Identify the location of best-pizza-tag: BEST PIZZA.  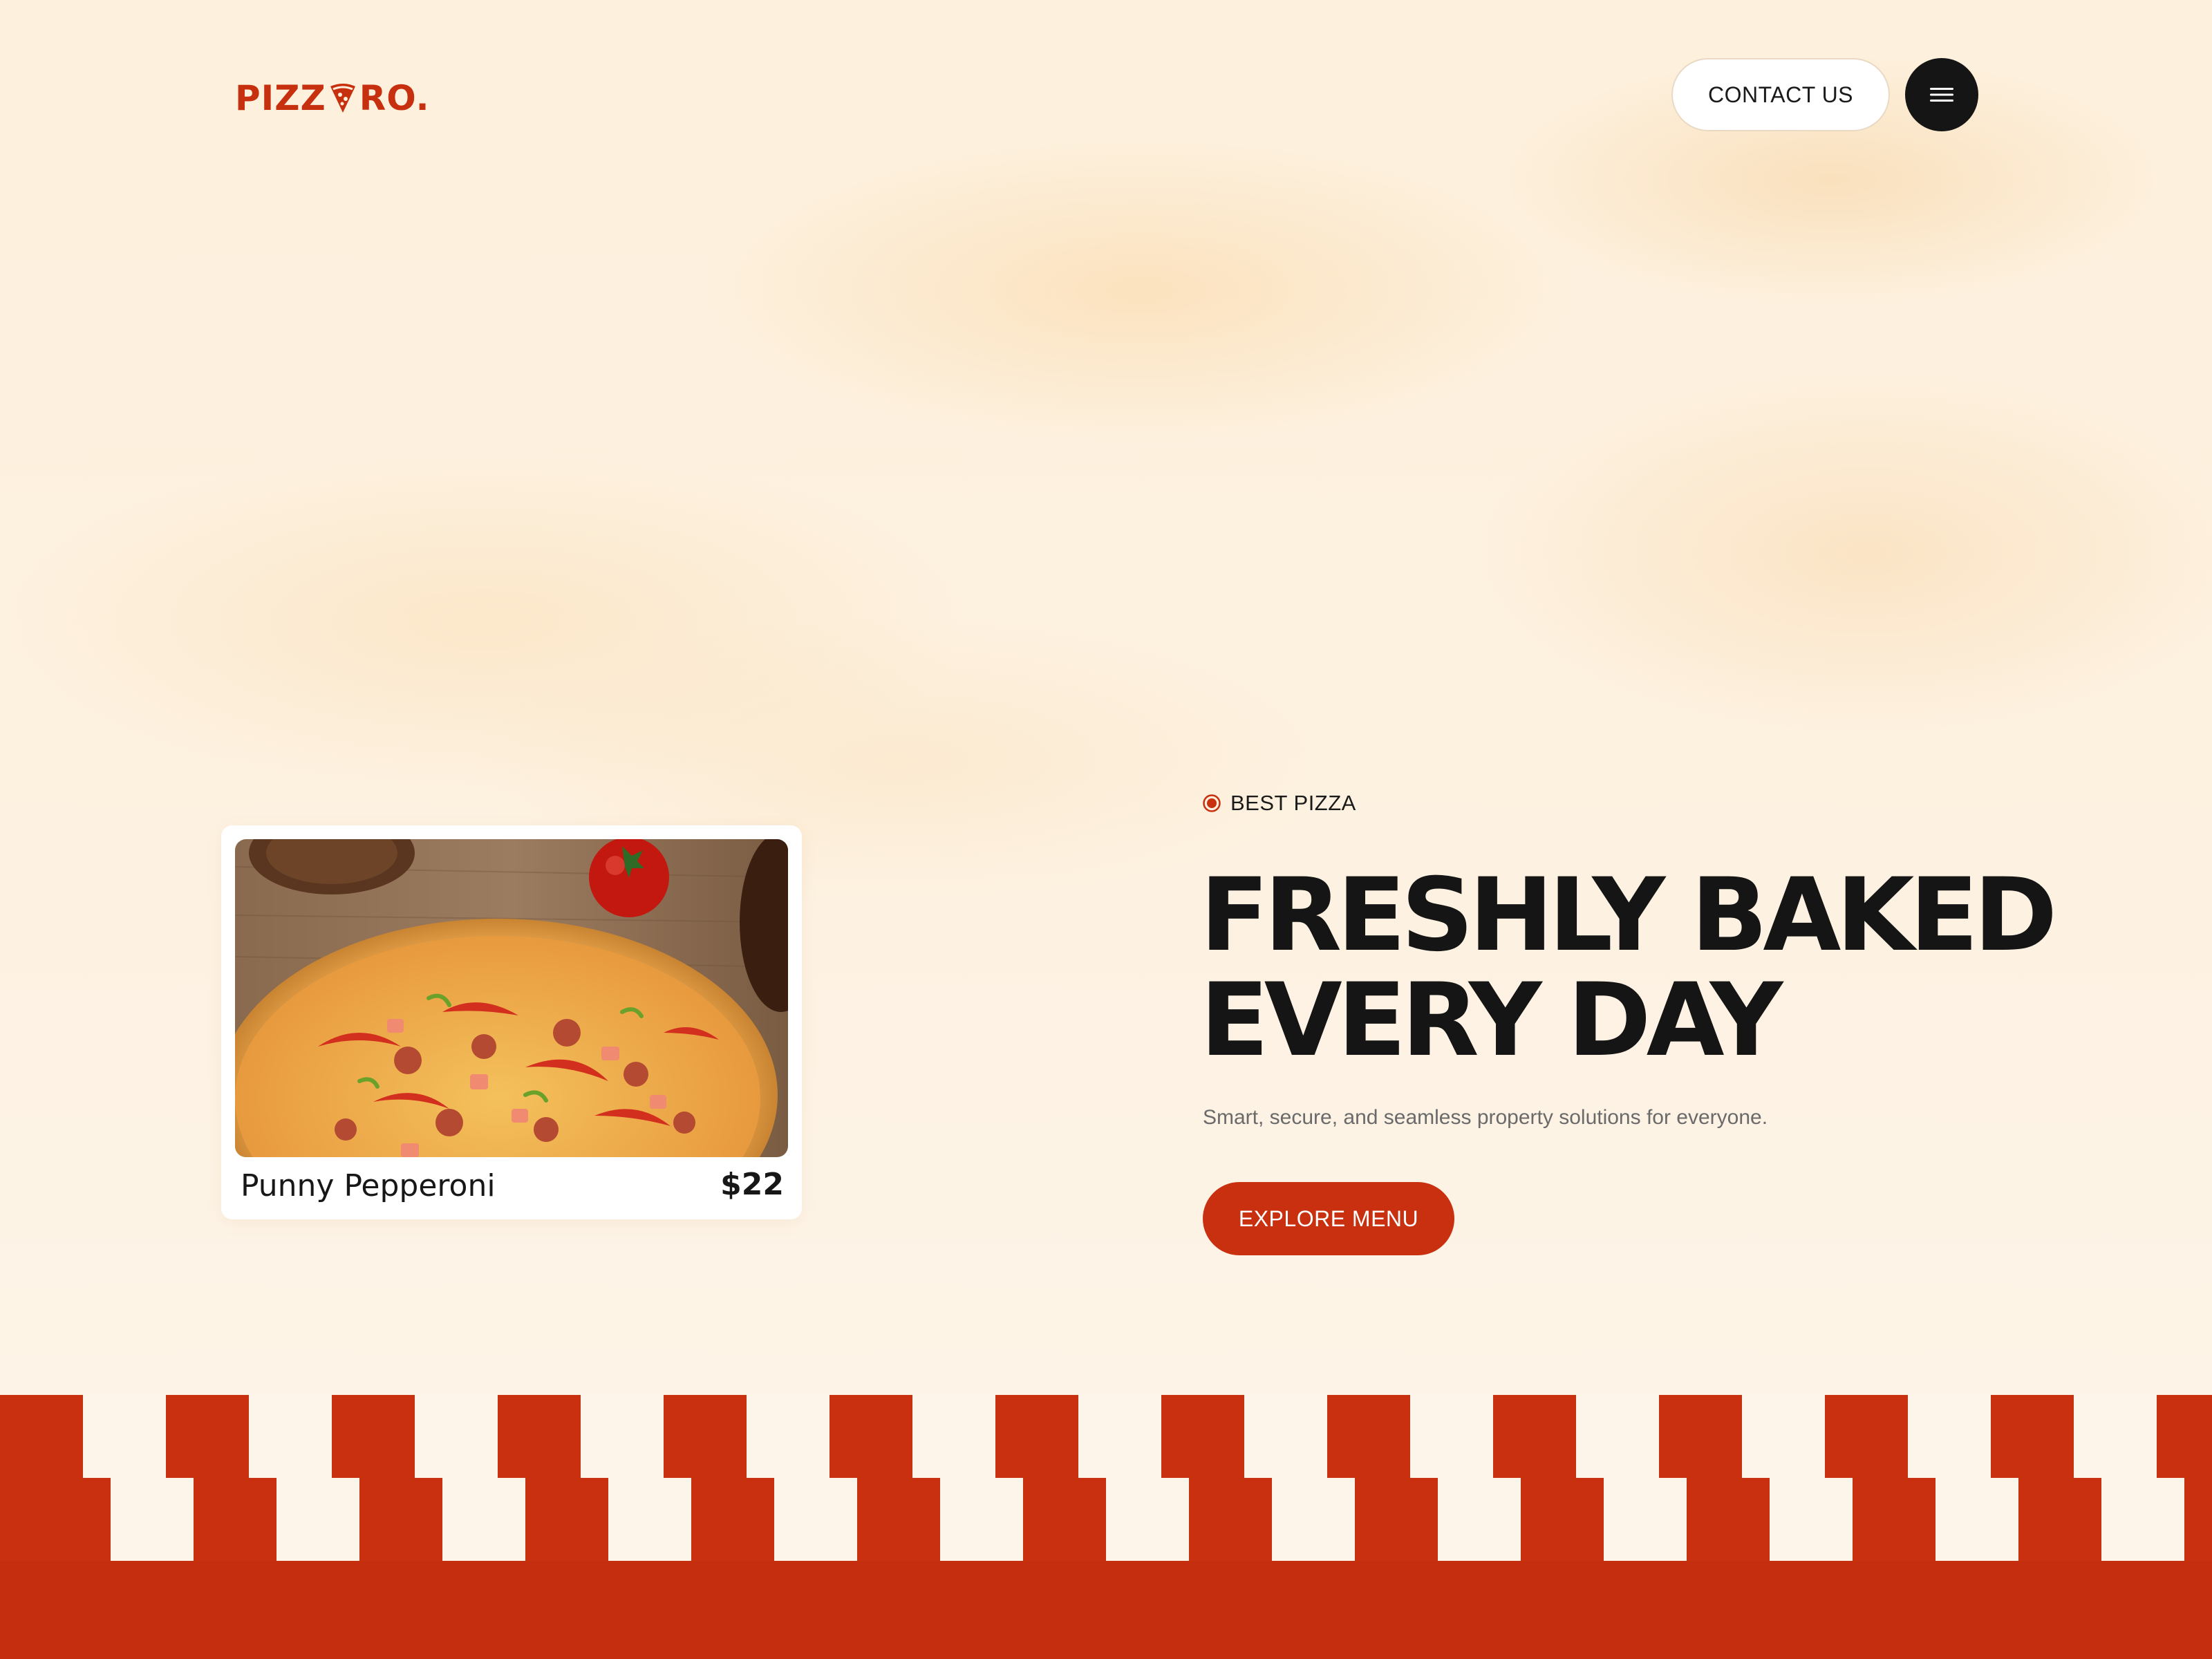
(1279, 803).